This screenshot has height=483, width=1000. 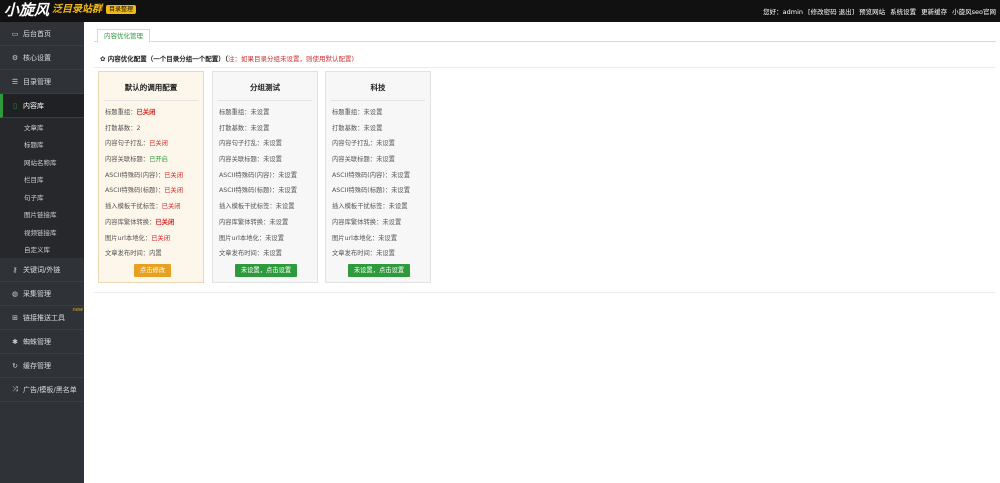 I want to click on config-row: ASCII特殊码(内容)：已关闭, so click(x=153, y=179).